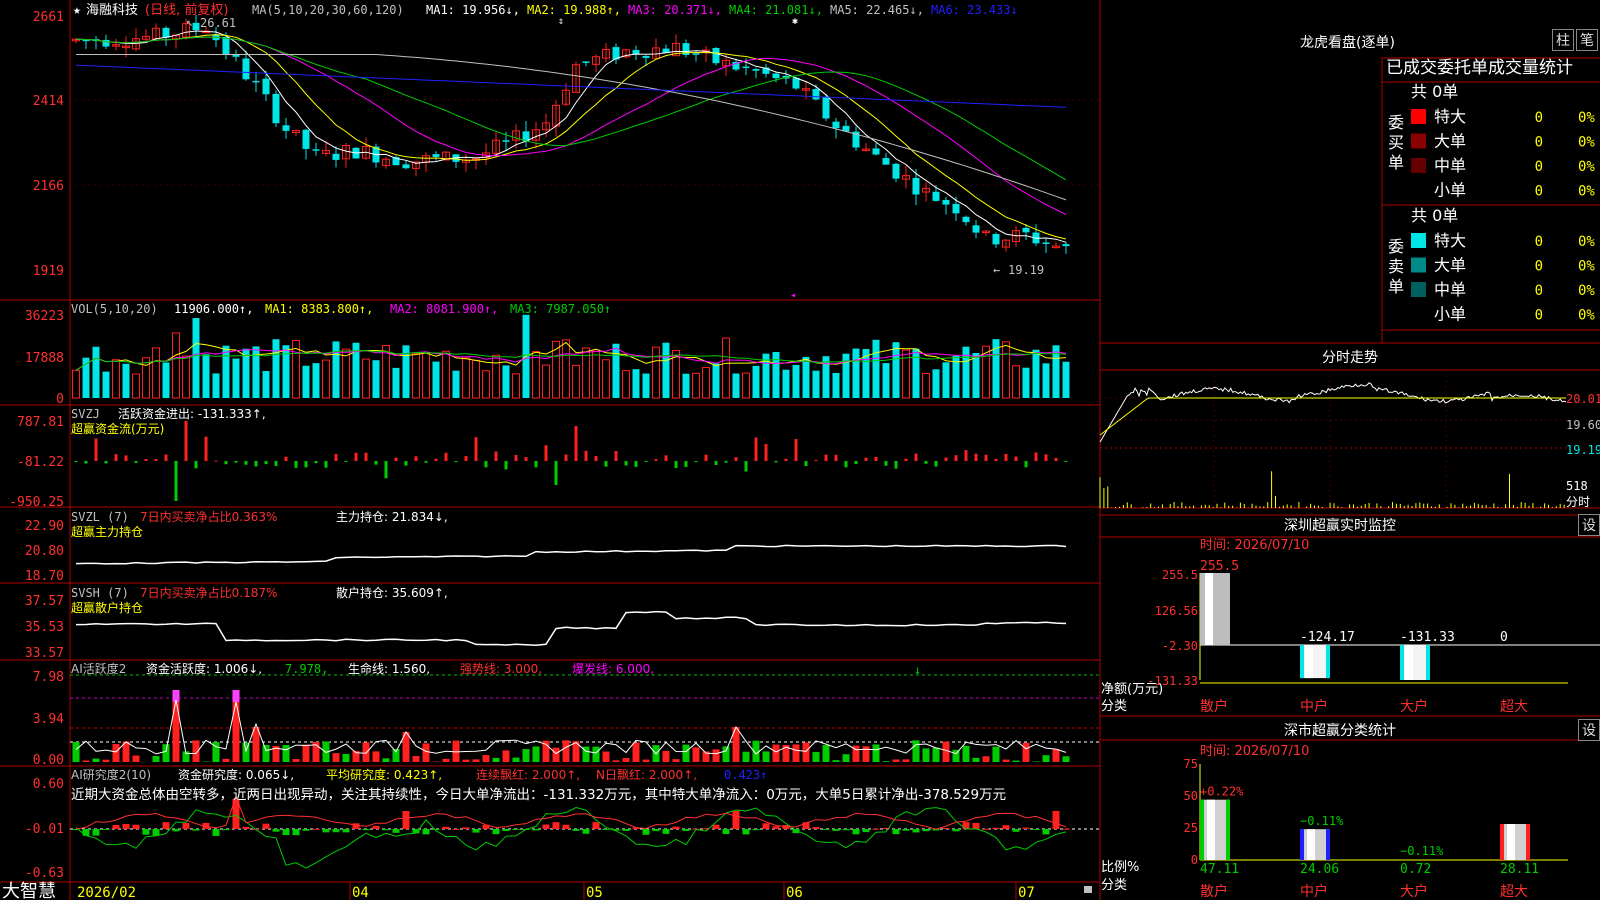  I want to click on ma4-value: MA4: 21.081↓,, so click(776, 10).